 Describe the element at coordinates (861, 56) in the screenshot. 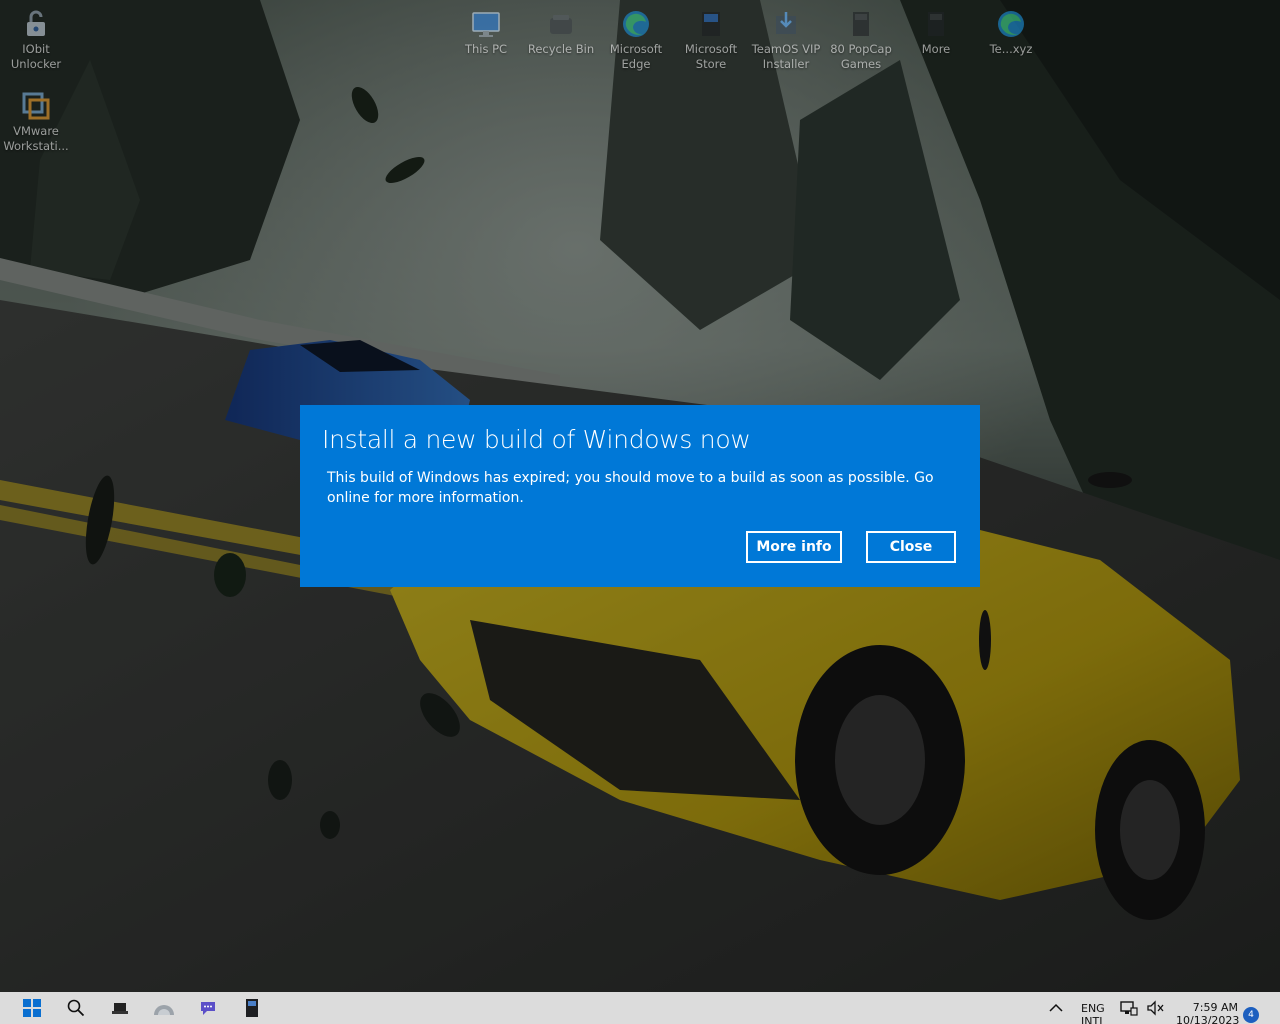

I see `desktop-icon-label: 80 PopCap Games` at that location.